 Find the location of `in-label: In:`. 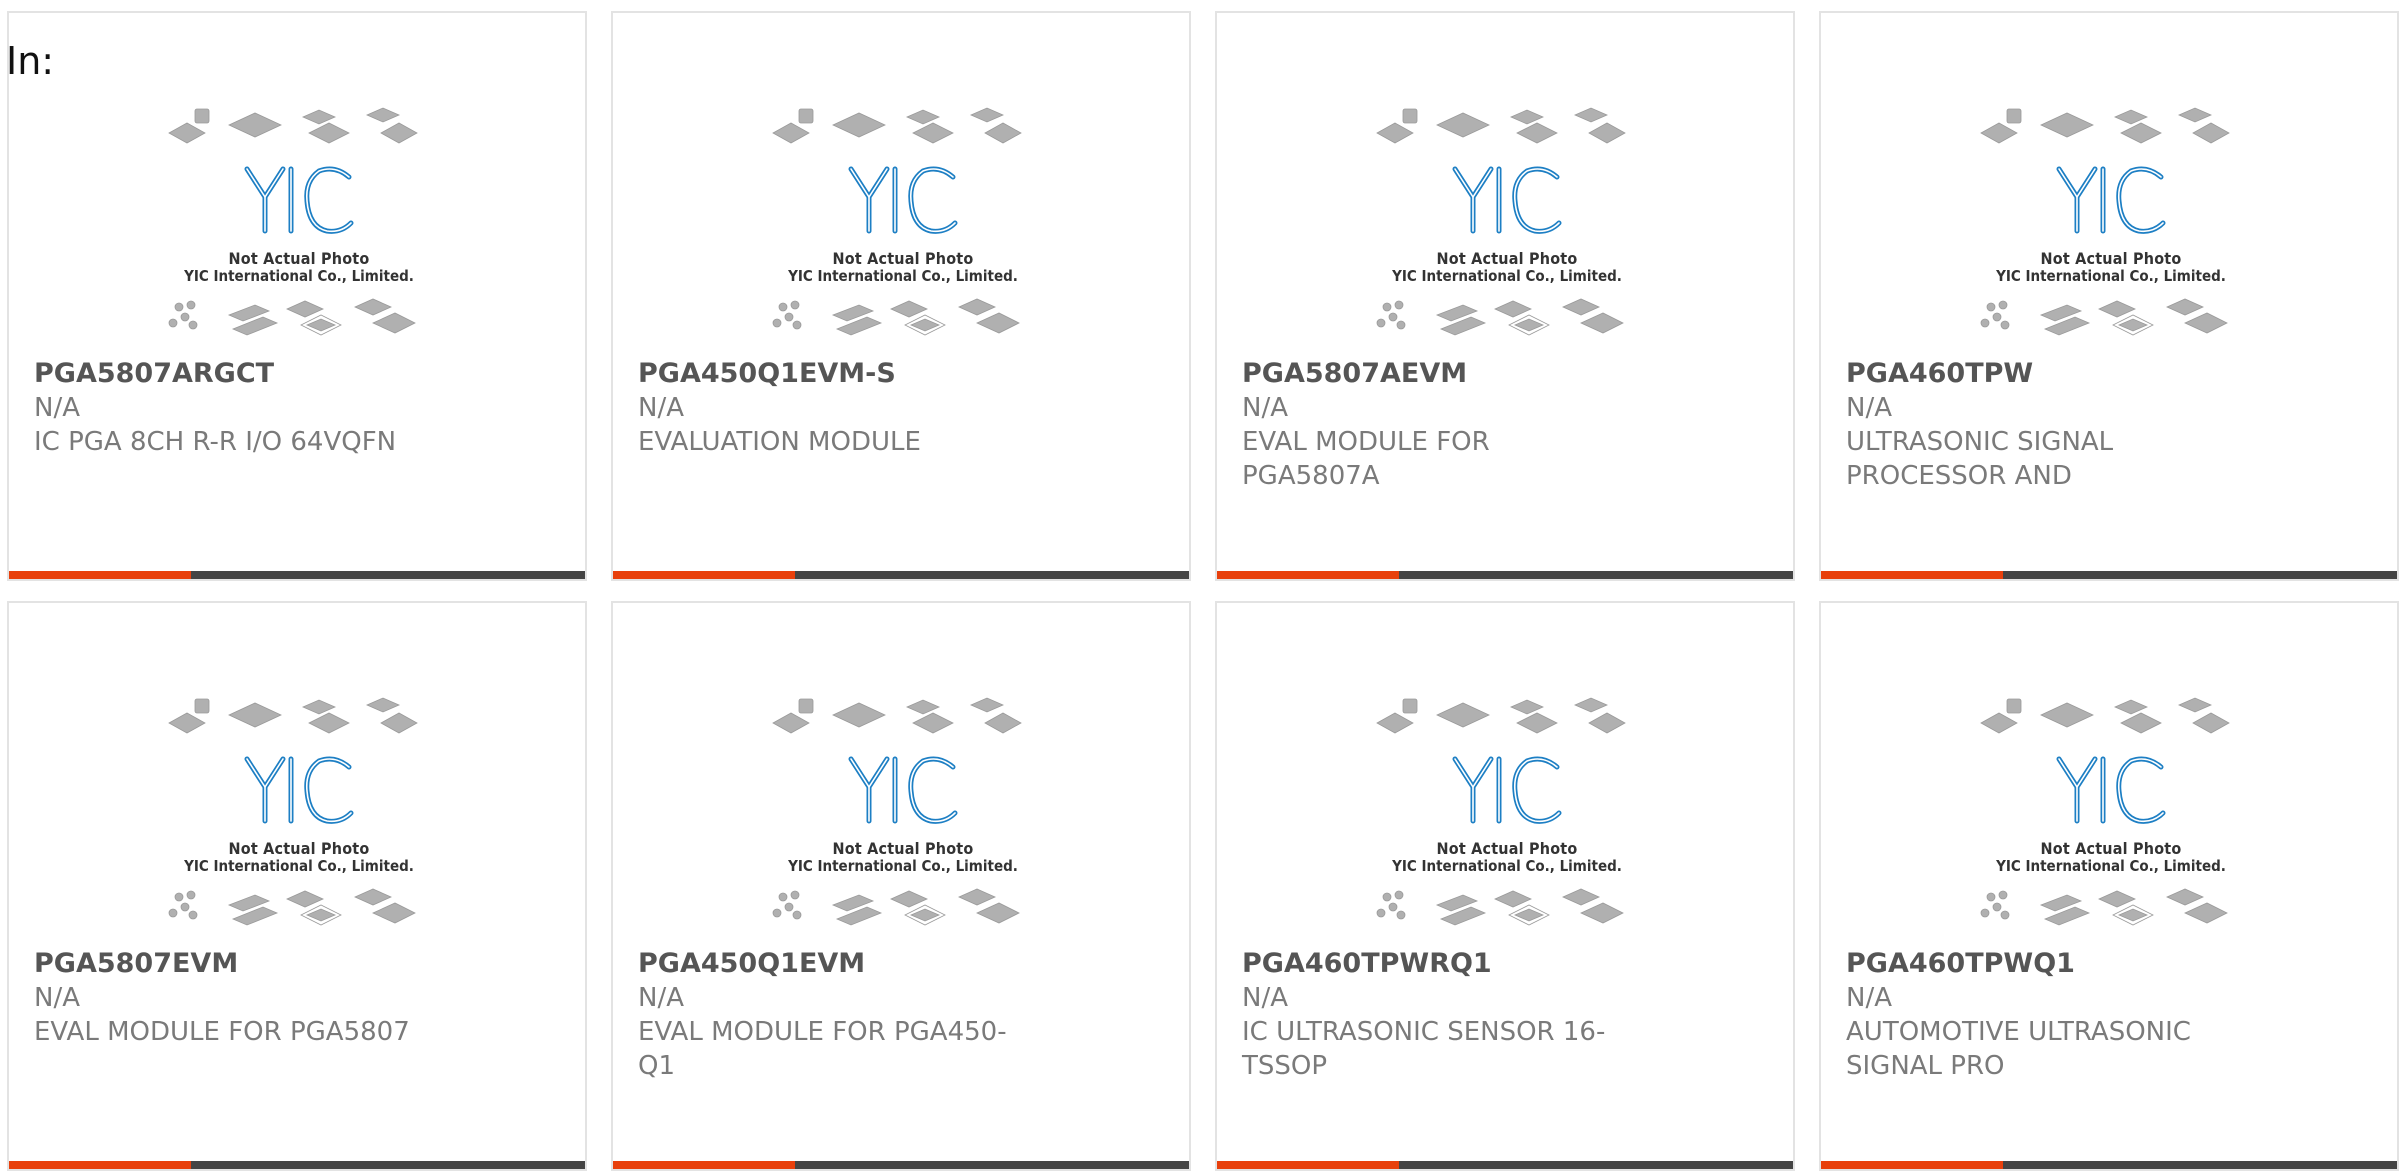

in-label: In: is located at coordinates (30, 61).